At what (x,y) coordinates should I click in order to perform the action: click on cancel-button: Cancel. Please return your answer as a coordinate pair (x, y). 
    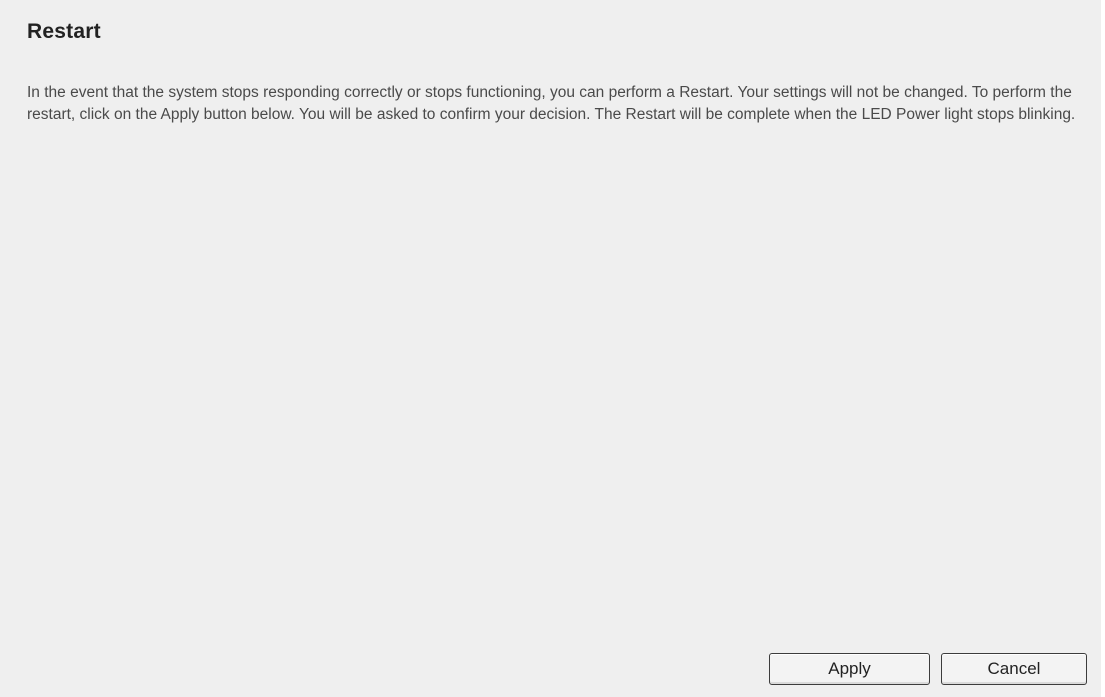
    Looking at the image, I should click on (1014, 669).